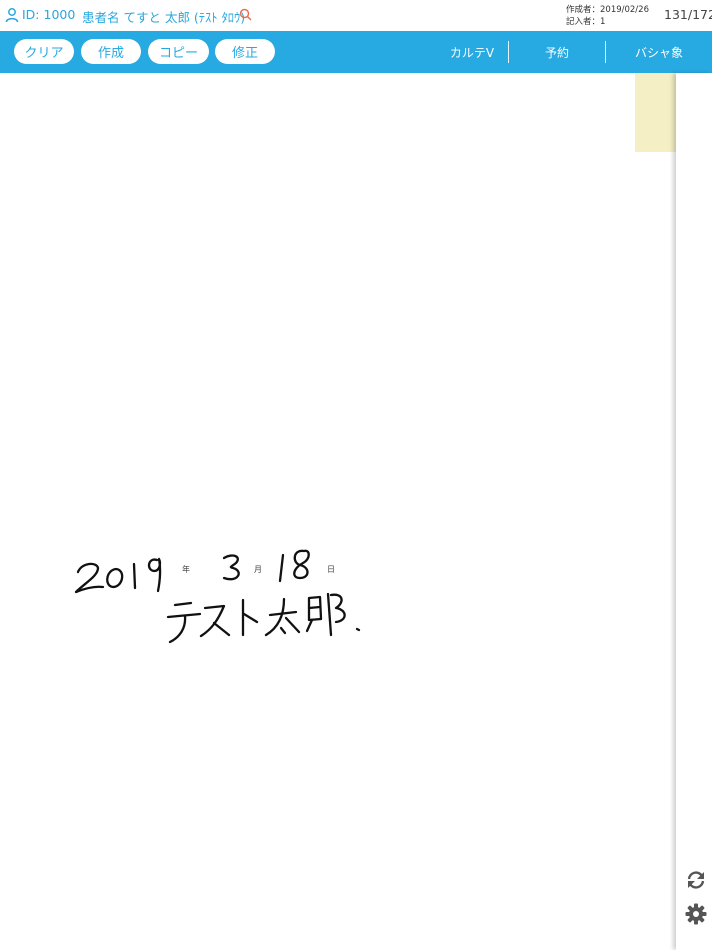  What do you see at coordinates (557, 52) in the screenshot?
I see `tab-appointment: 予約` at bounding box center [557, 52].